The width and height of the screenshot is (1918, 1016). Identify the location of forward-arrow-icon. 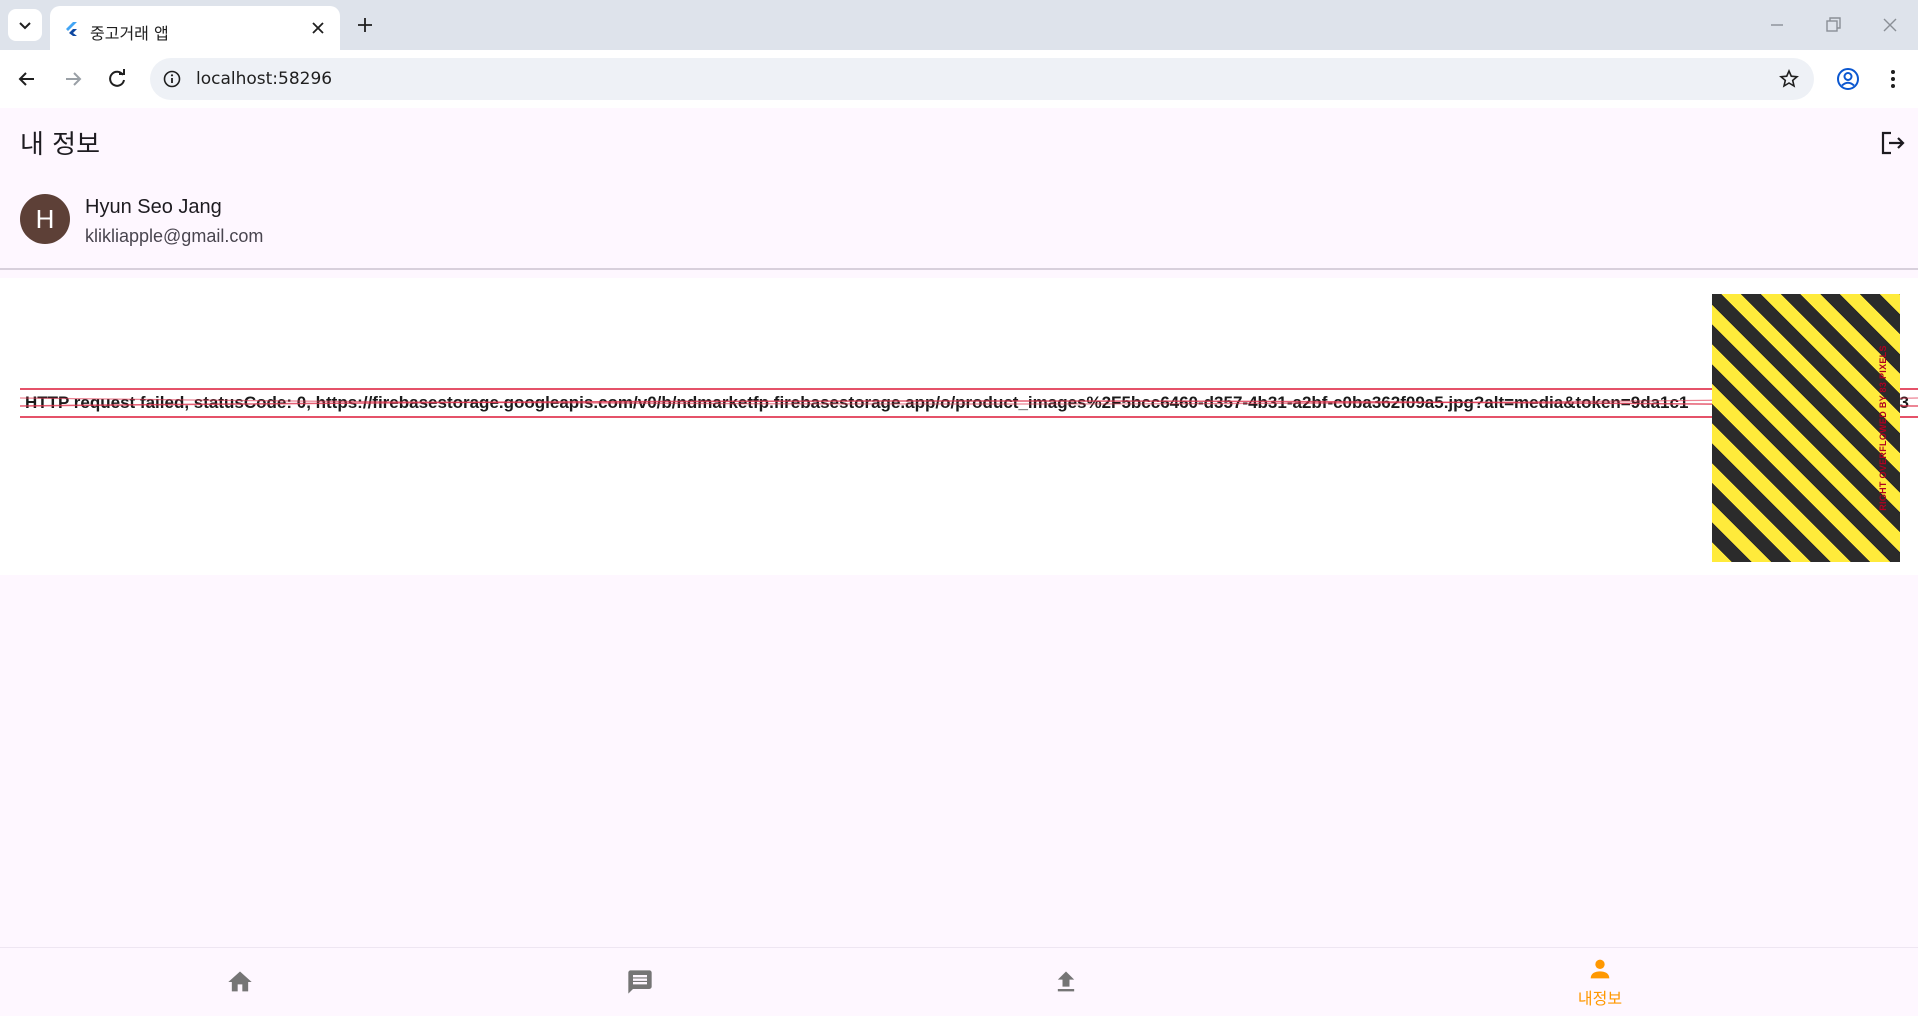
(73, 79).